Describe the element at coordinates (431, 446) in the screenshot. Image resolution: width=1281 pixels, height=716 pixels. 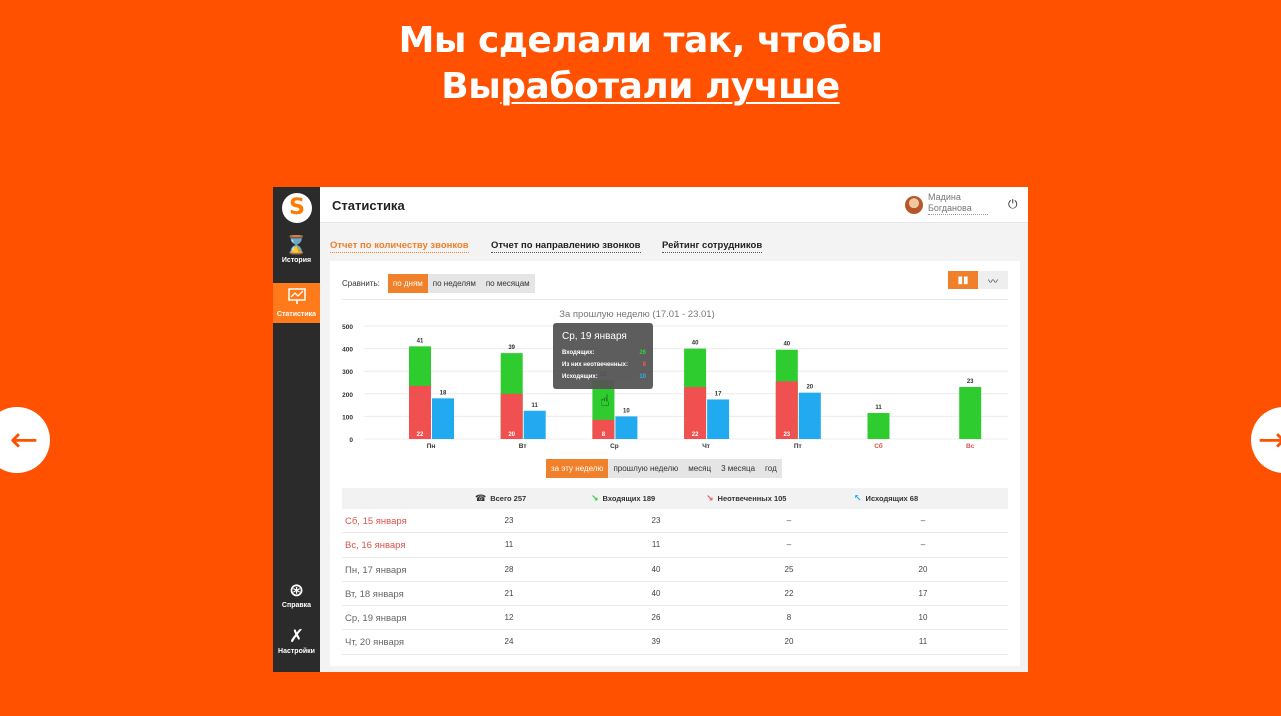
I see `x-tick-label: Пн` at that location.